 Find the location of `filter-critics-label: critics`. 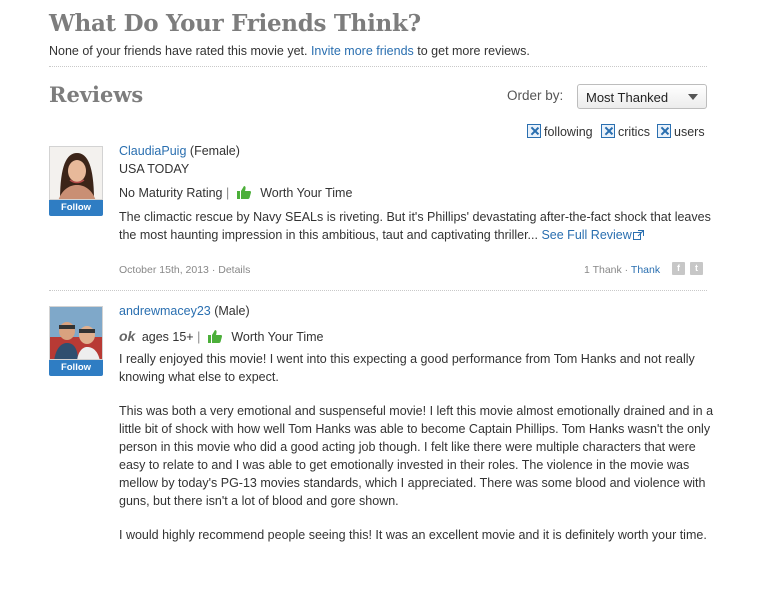

filter-critics-label: critics is located at coordinates (634, 132).